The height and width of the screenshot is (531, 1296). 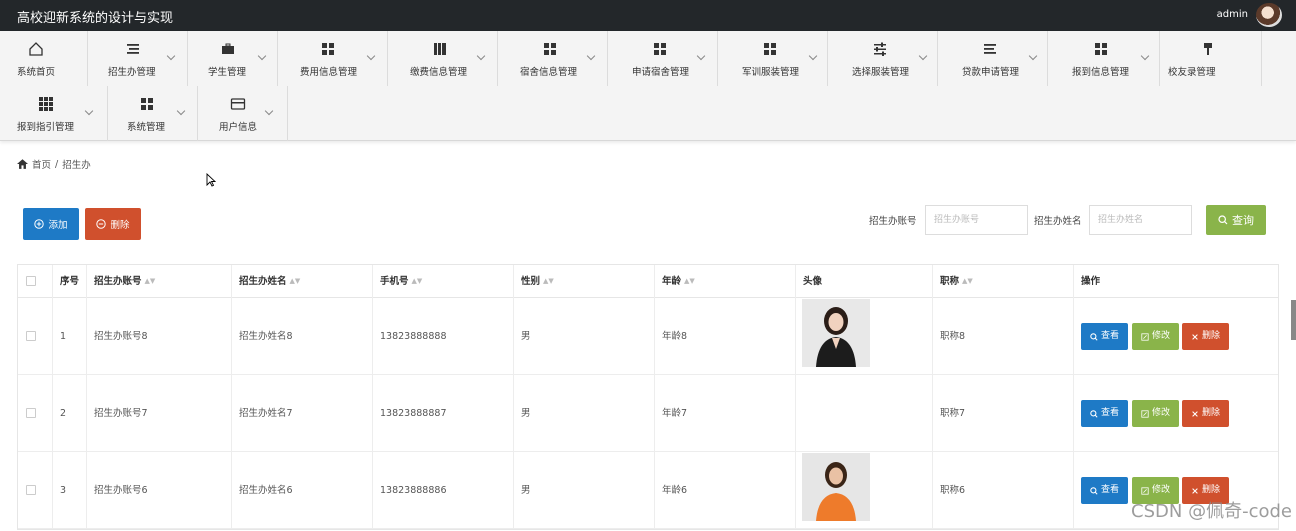 What do you see at coordinates (233, 58) in the screenshot?
I see `nav-item-students: 学生管理` at bounding box center [233, 58].